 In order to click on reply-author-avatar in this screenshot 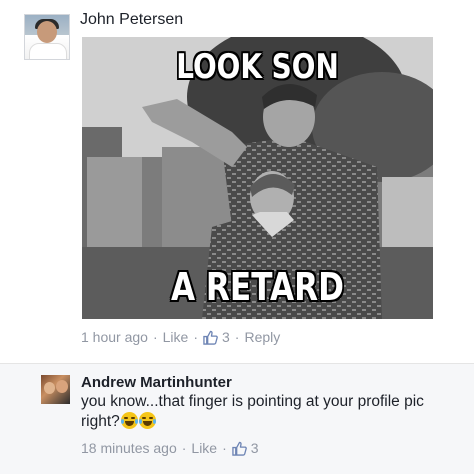, I will do `click(55, 389)`.